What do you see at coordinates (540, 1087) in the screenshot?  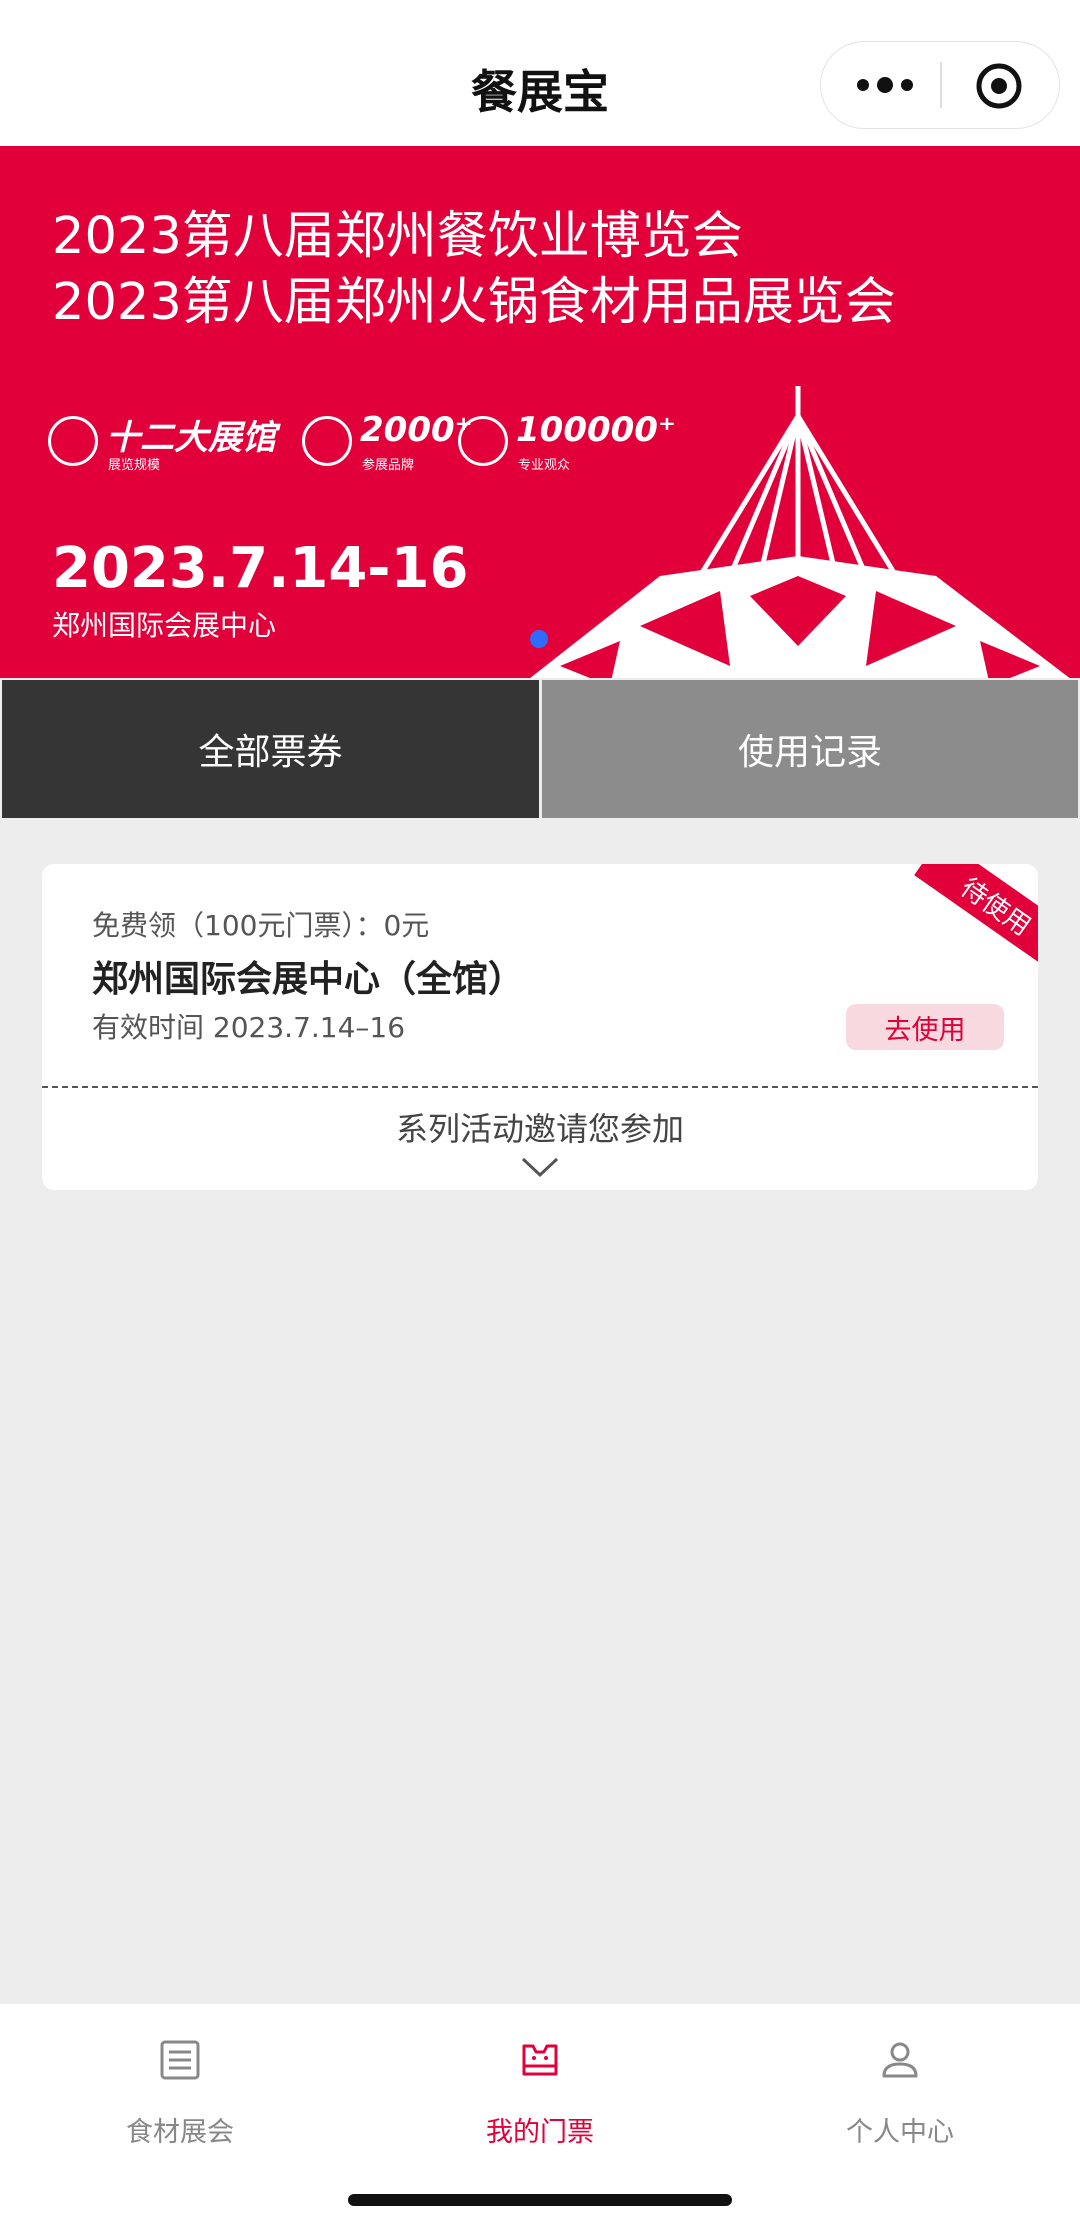 I see `dashed-divider` at bounding box center [540, 1087].